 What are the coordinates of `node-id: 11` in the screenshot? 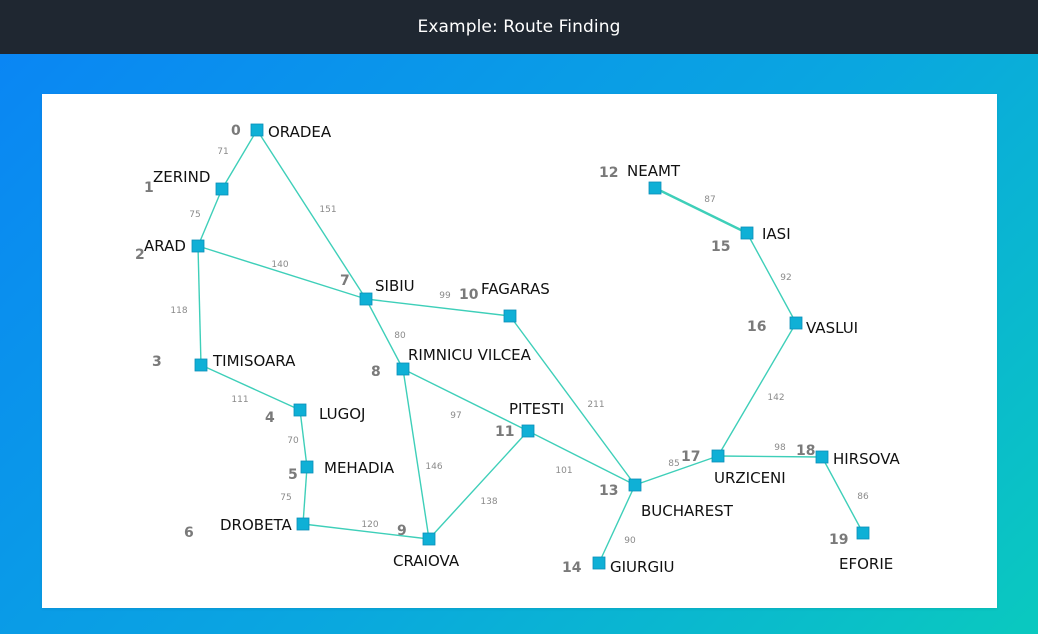 It's located at (504, 432).